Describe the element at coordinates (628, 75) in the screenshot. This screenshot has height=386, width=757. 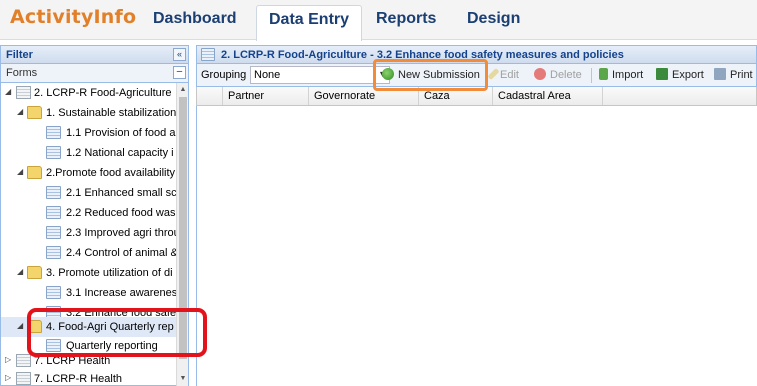
I see `import-label: Import` at that location.